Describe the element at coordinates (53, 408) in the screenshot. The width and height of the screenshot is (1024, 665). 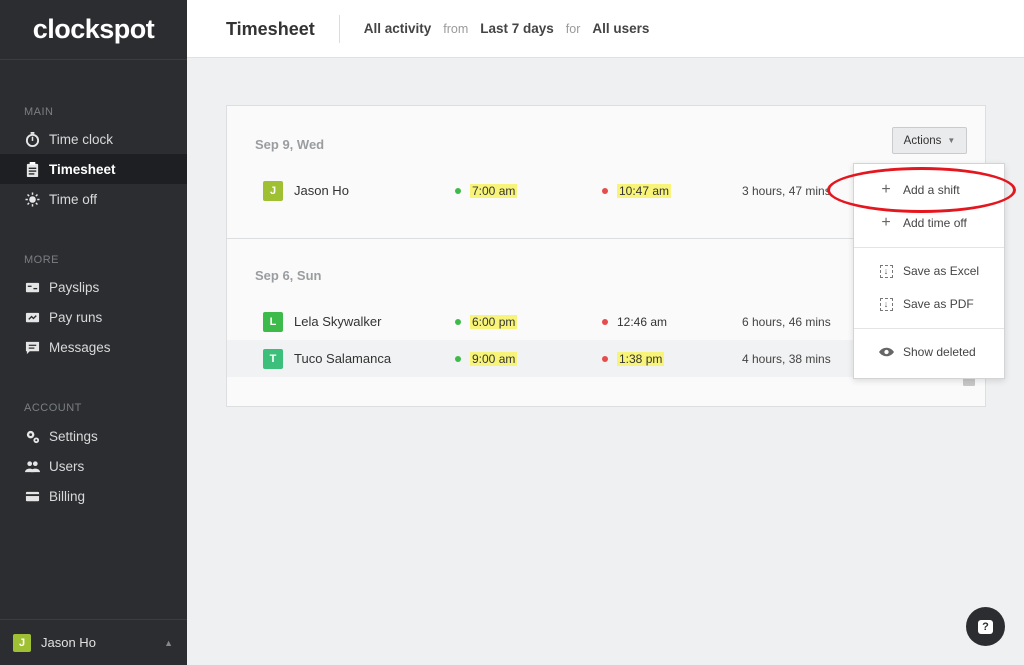
I see `section-label-account: ACCOUNT` at that location.